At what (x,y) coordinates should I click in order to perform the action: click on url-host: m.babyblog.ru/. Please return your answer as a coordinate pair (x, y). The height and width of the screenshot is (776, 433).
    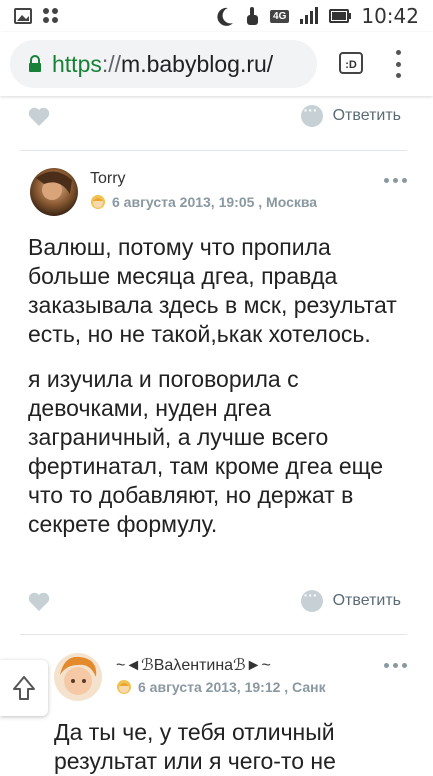
    Looking at the image, I should click on (197, 63).